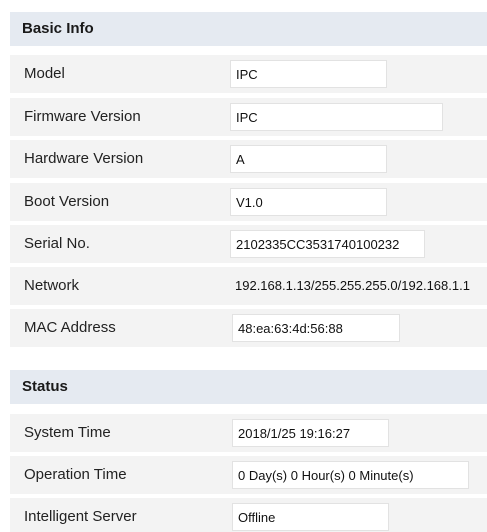 Image resolution: width=487 pixels, height=532 pixels. Describe the element at coordinates (350, 475) in the screenshot. I see `operation-time-value: 0 Day(s) 0 Hour(s) 0 Minute(s)` at that location.